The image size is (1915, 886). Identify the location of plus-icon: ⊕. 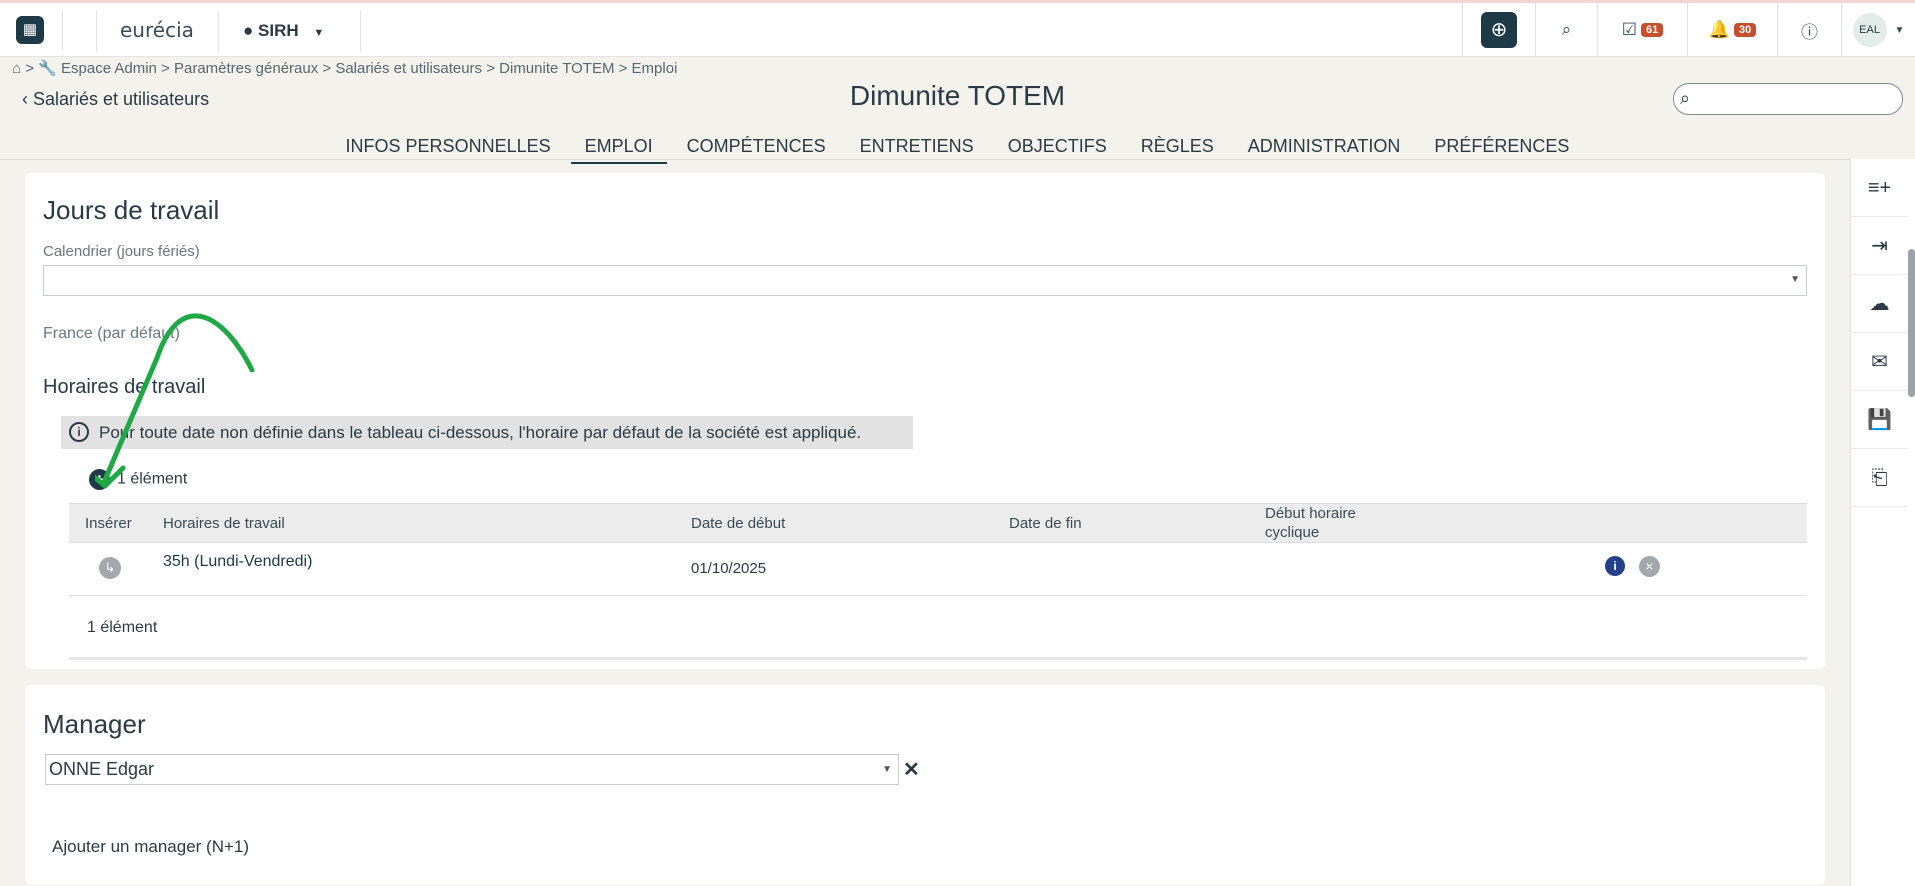
(1499, 30).